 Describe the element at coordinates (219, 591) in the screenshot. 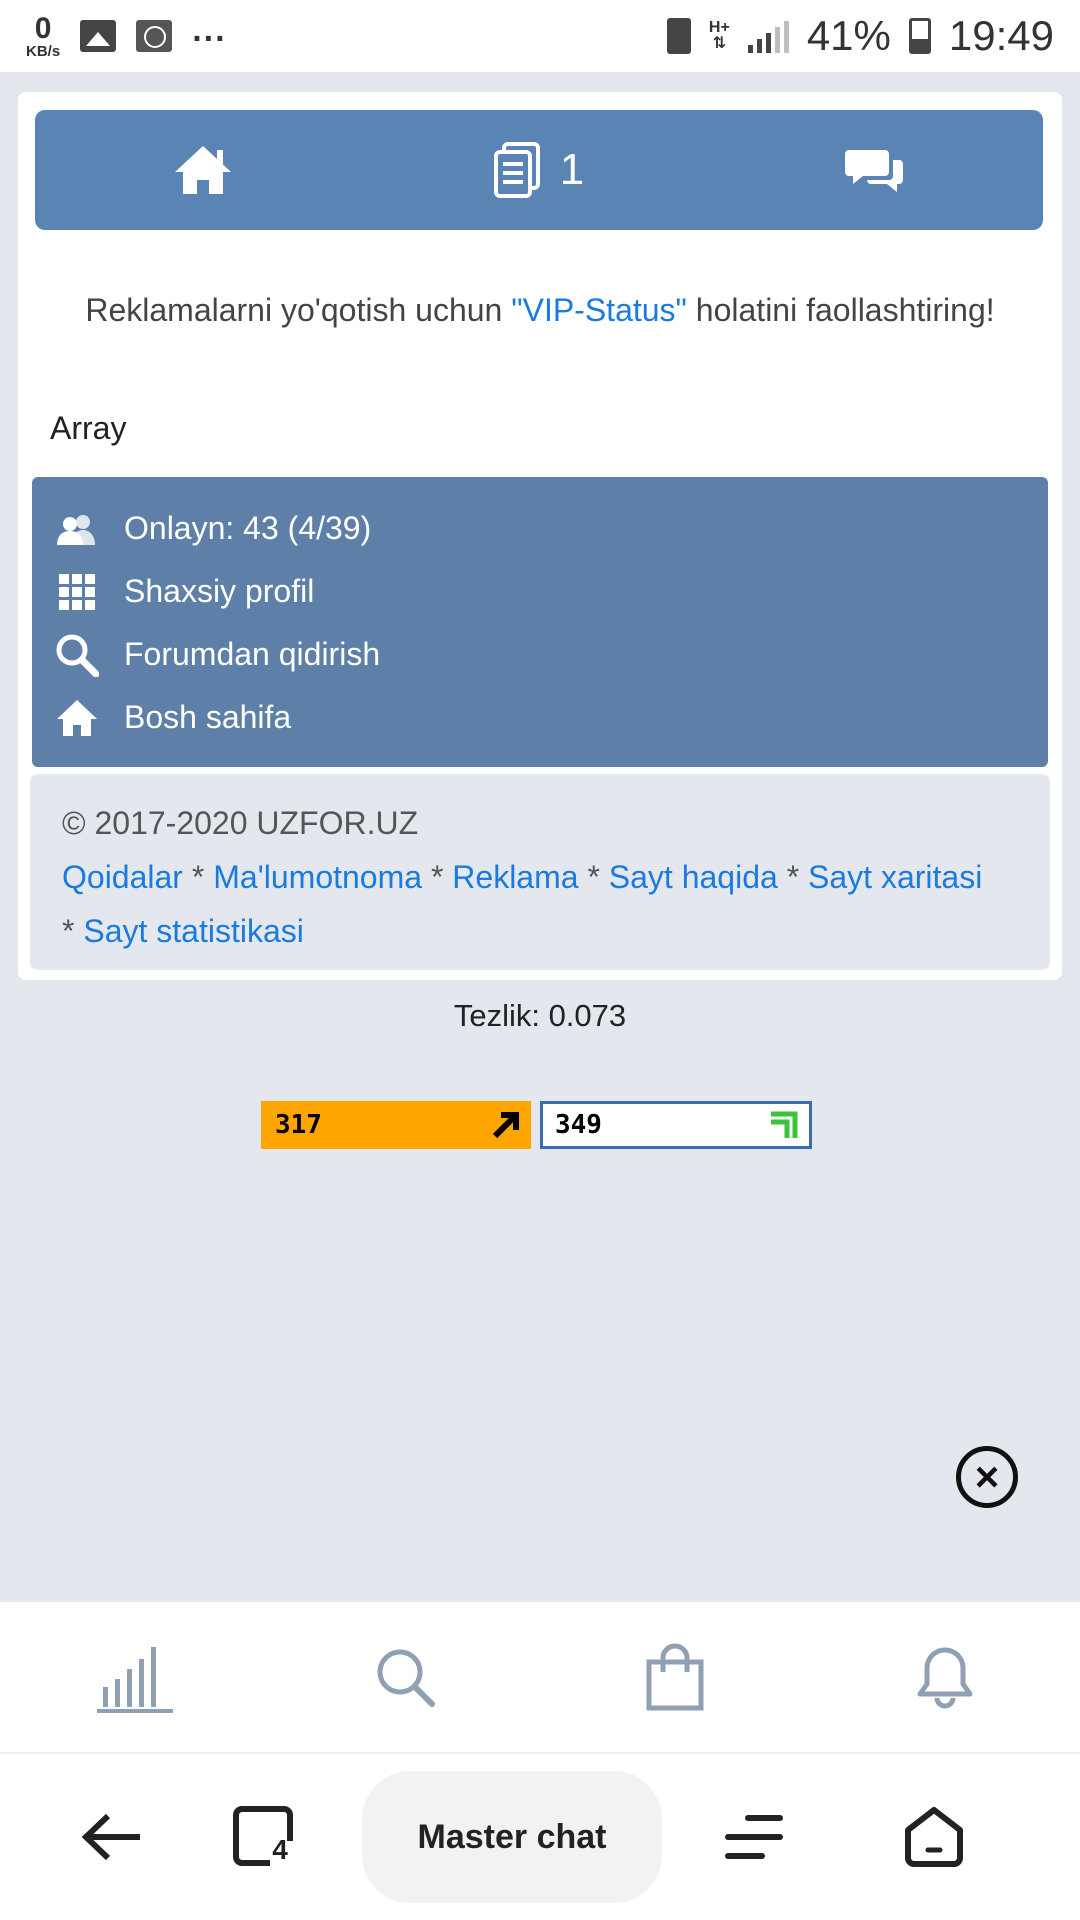

I see `menu-item-label: Shaxsiy profil` at that location.